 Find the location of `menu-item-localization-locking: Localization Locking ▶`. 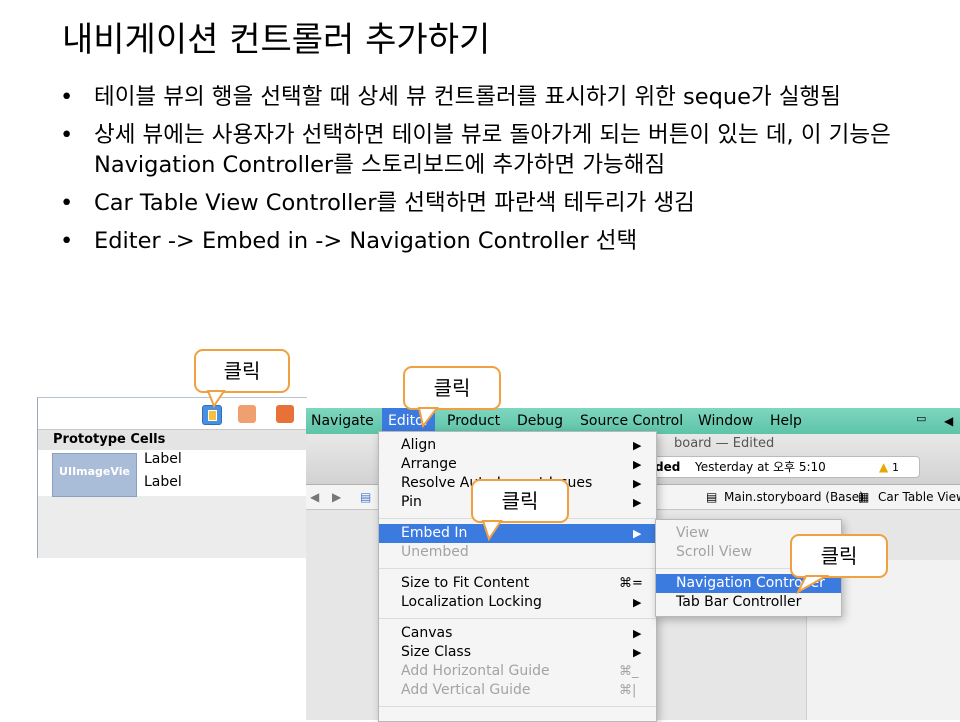

menu-item-localization-locking: Localization Locking ▶ is located at coordinates (517, 602).